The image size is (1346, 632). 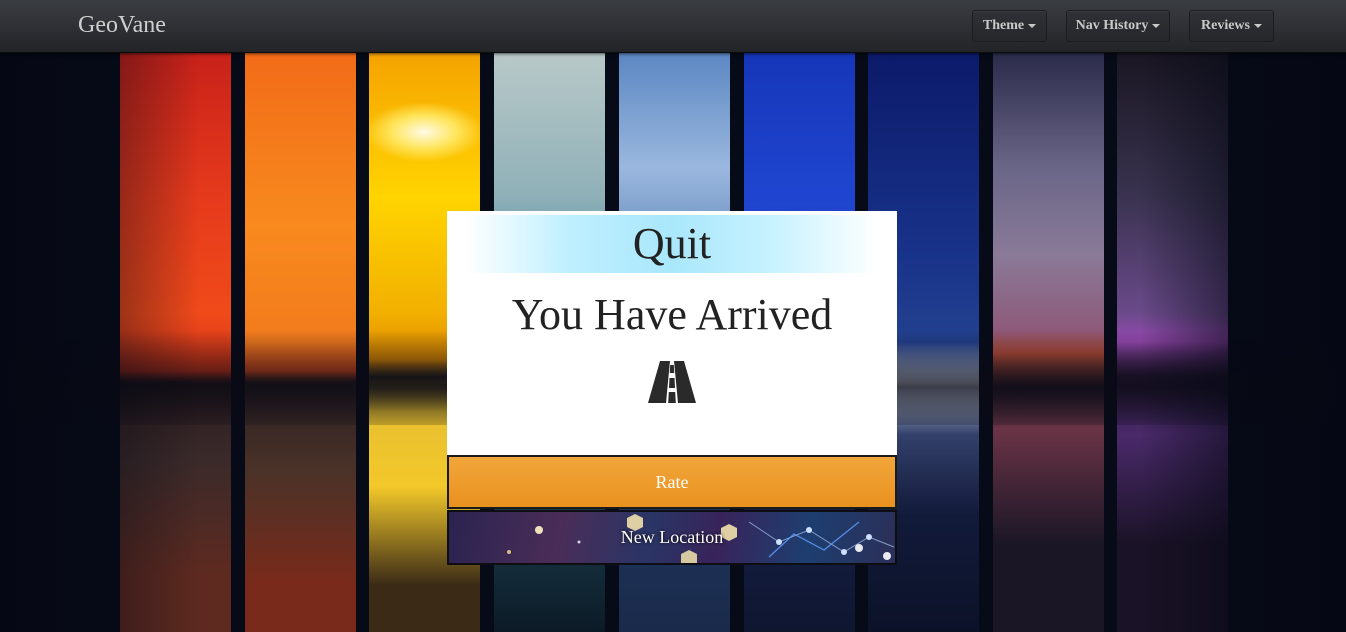 What do you see at coordinates (672, 314) in the screenshot?
I see `arrival-message: You Have Arrived` at bounding box center [672, 314].